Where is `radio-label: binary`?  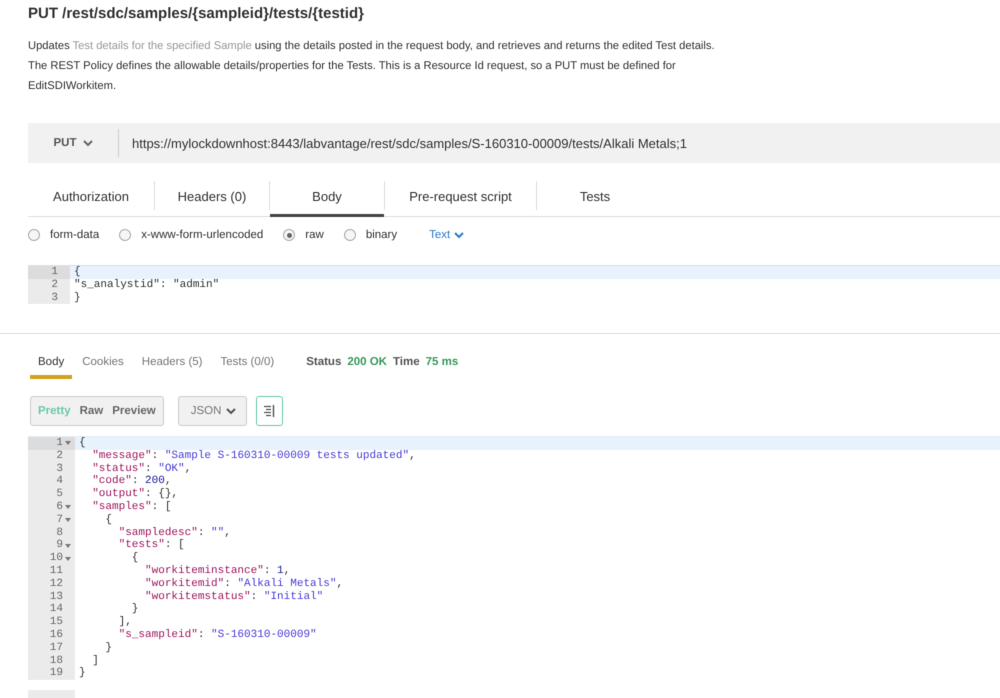
radio-label: binary is located at coordinates (382, 235).